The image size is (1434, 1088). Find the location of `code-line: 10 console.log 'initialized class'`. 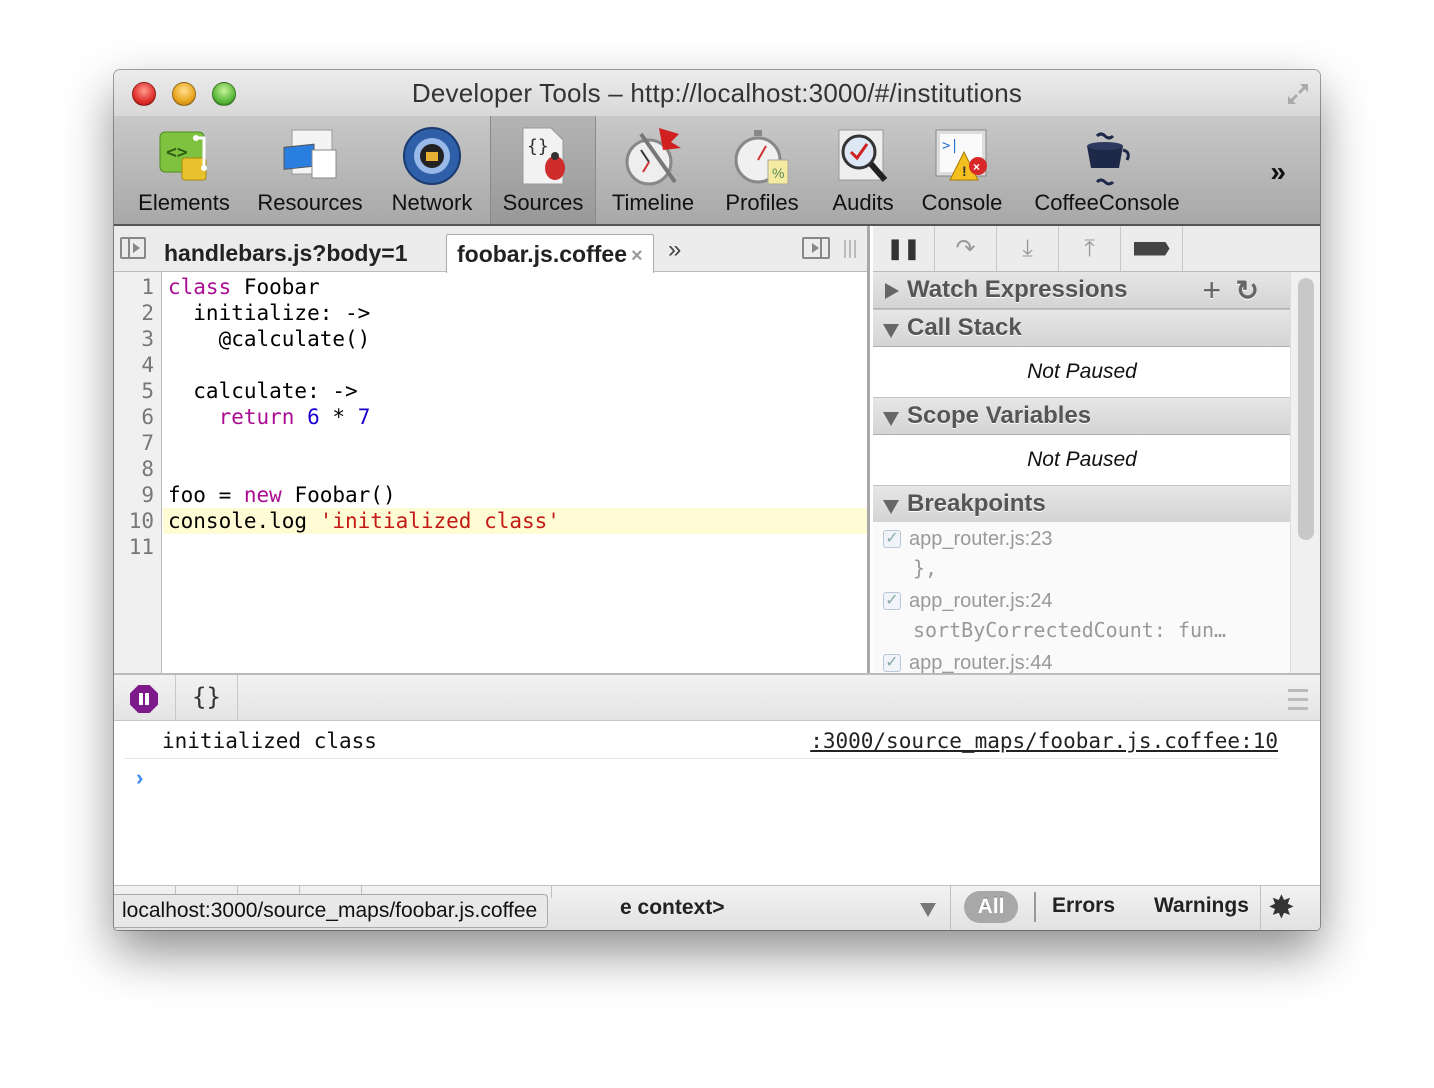

code-line: 10 console.log 'initialized class' is located at coordinates (490, 521).